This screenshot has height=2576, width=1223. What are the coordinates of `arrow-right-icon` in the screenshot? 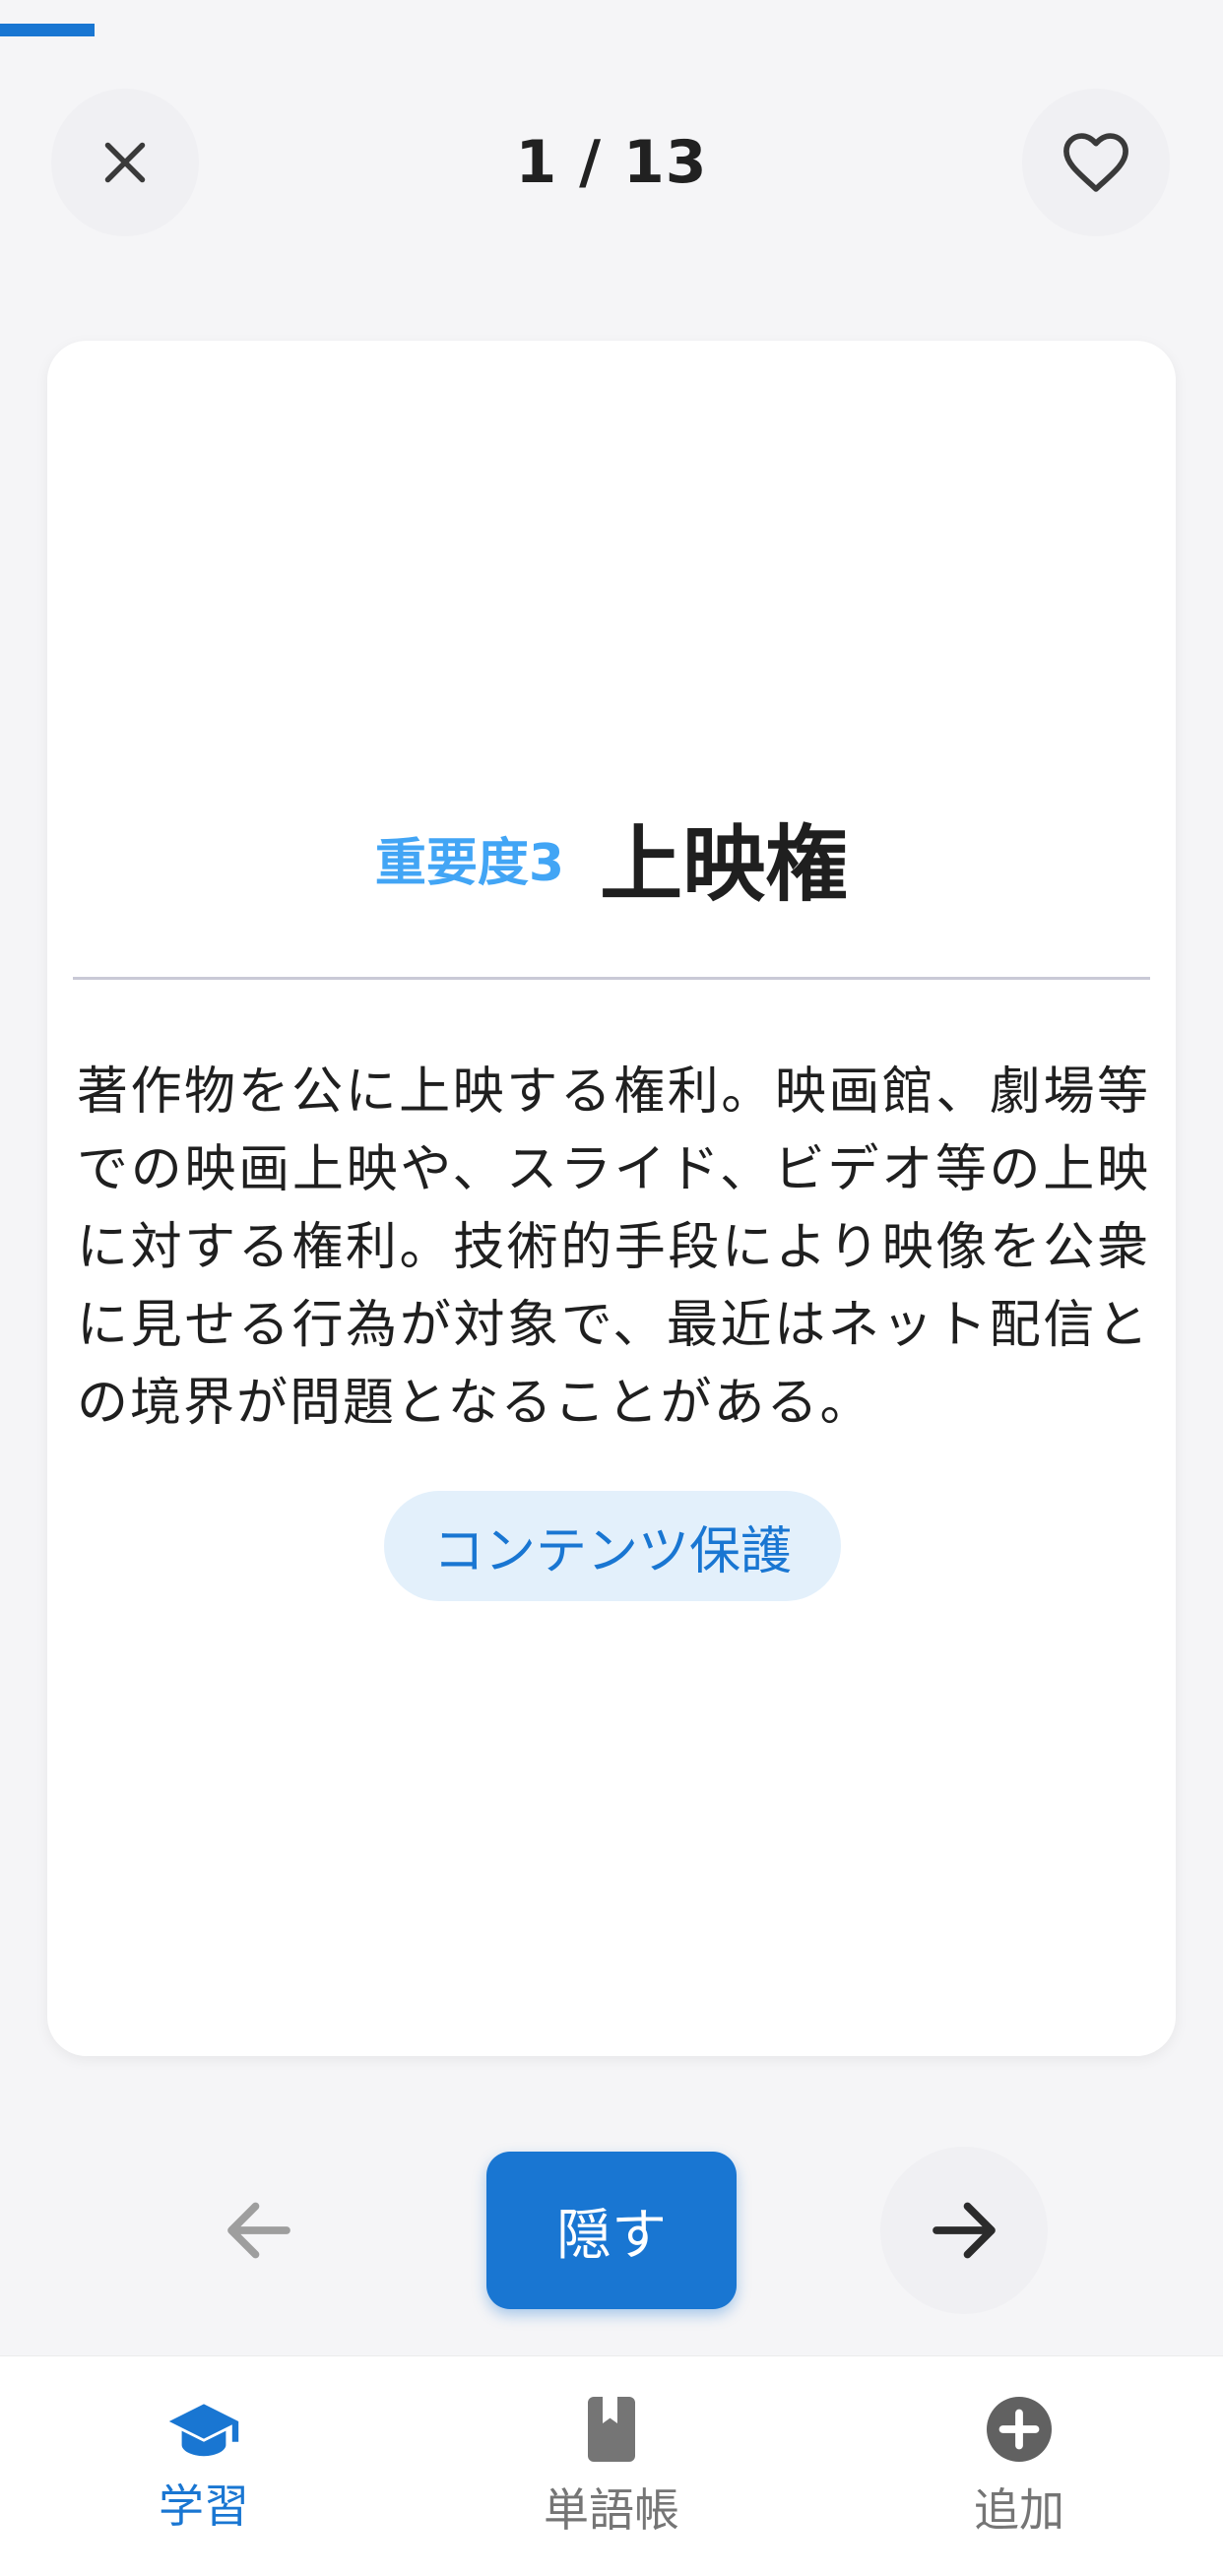 It's located at (964, 2230).